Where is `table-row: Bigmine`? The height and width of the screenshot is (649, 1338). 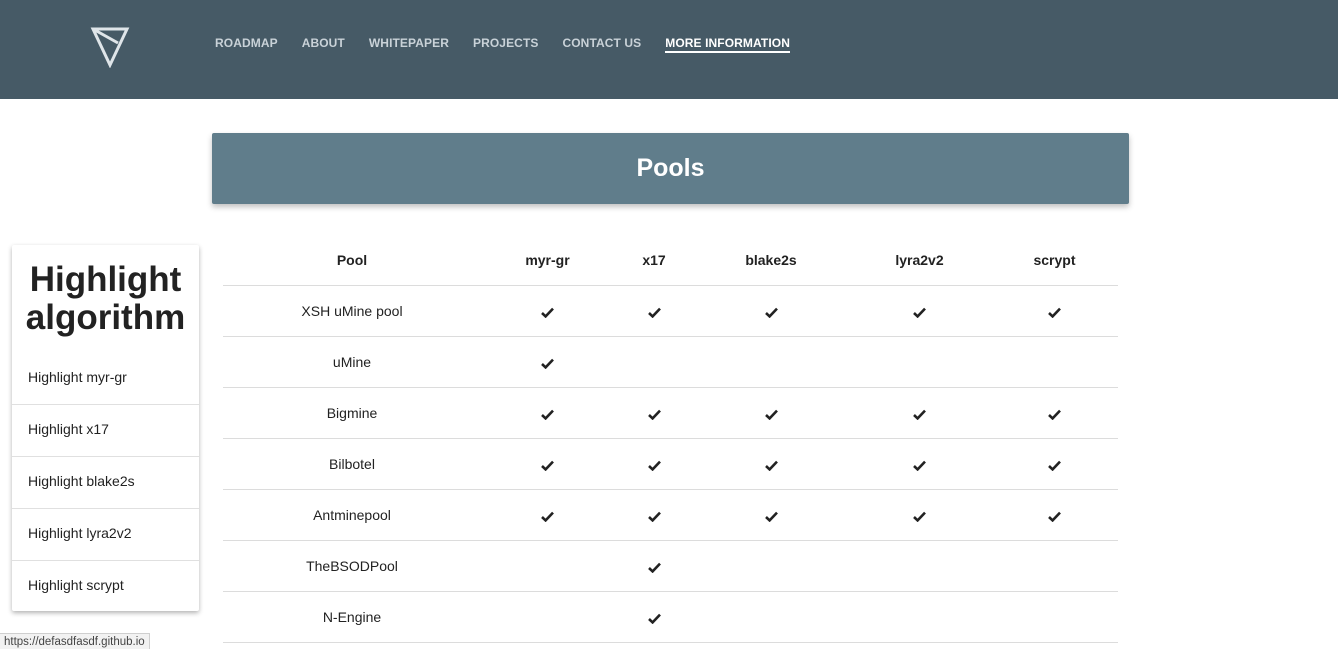
table-row: Bigmine is located at coordinates (670, 413).